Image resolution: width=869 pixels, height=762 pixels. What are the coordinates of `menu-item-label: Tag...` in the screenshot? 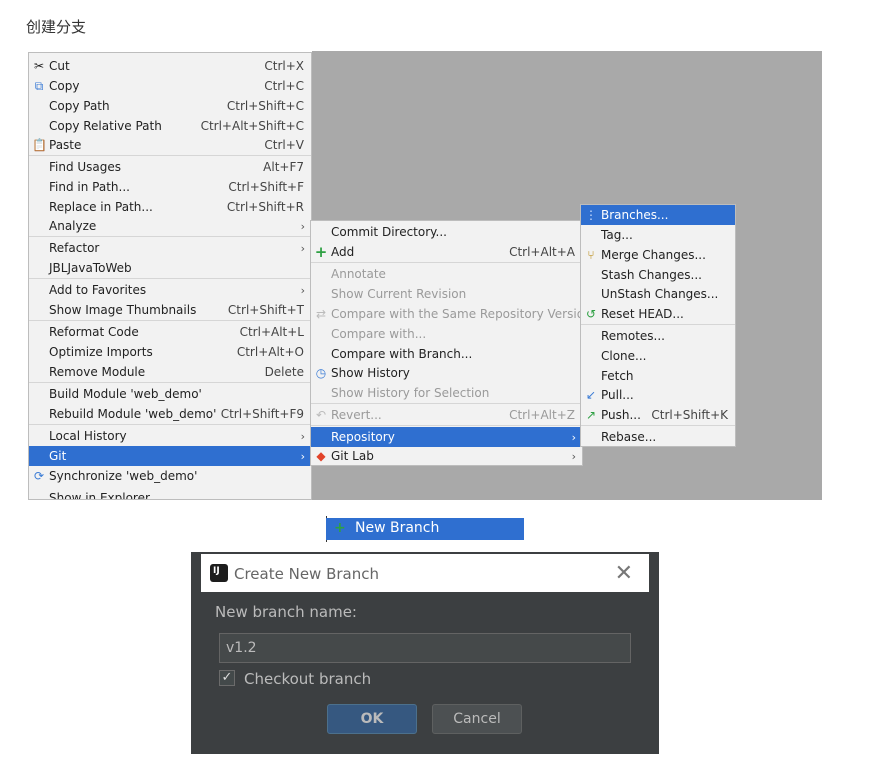 It's located at (617, 235).